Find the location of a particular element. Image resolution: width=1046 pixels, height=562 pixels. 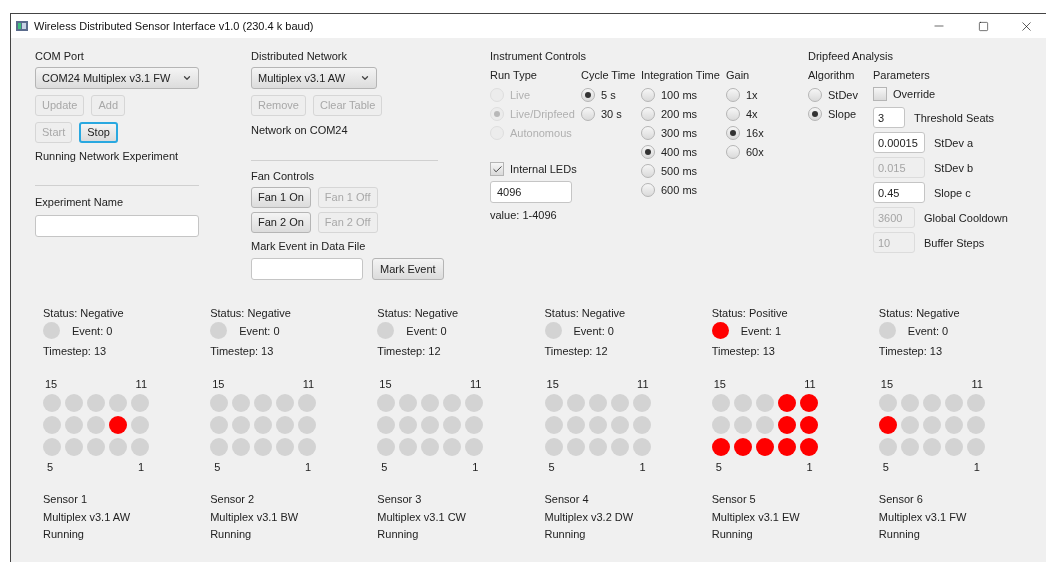

group-label: Integration Time is located at coordinates (681, 75).